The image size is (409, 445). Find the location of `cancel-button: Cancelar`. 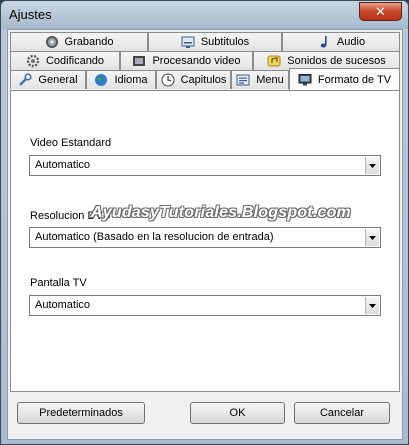

cancel-button: Cancelar is located at coordinates (342, 413).